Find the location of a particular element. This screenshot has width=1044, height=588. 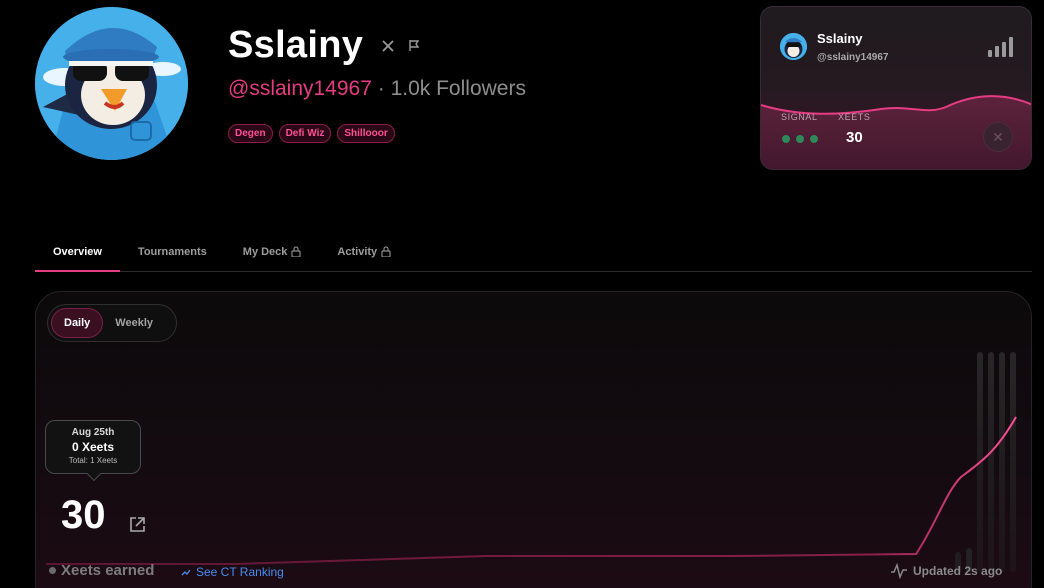

tab-label: Tournaments is located at coordinates (172, 252).